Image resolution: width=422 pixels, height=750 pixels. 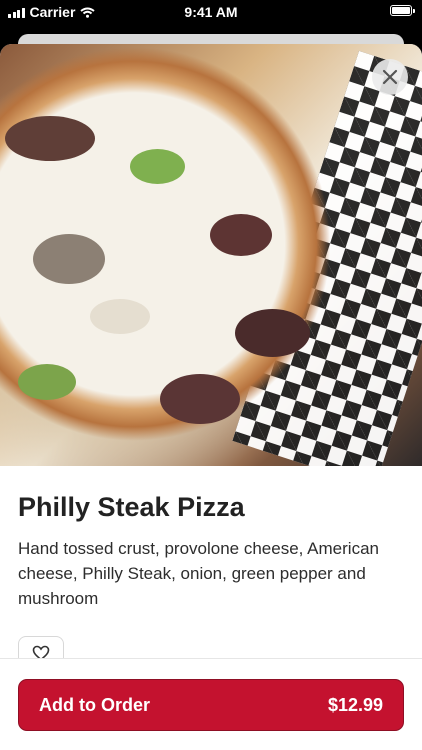 I want to click on add-to-order-label: Add to Order, so click(x=94, y=704).